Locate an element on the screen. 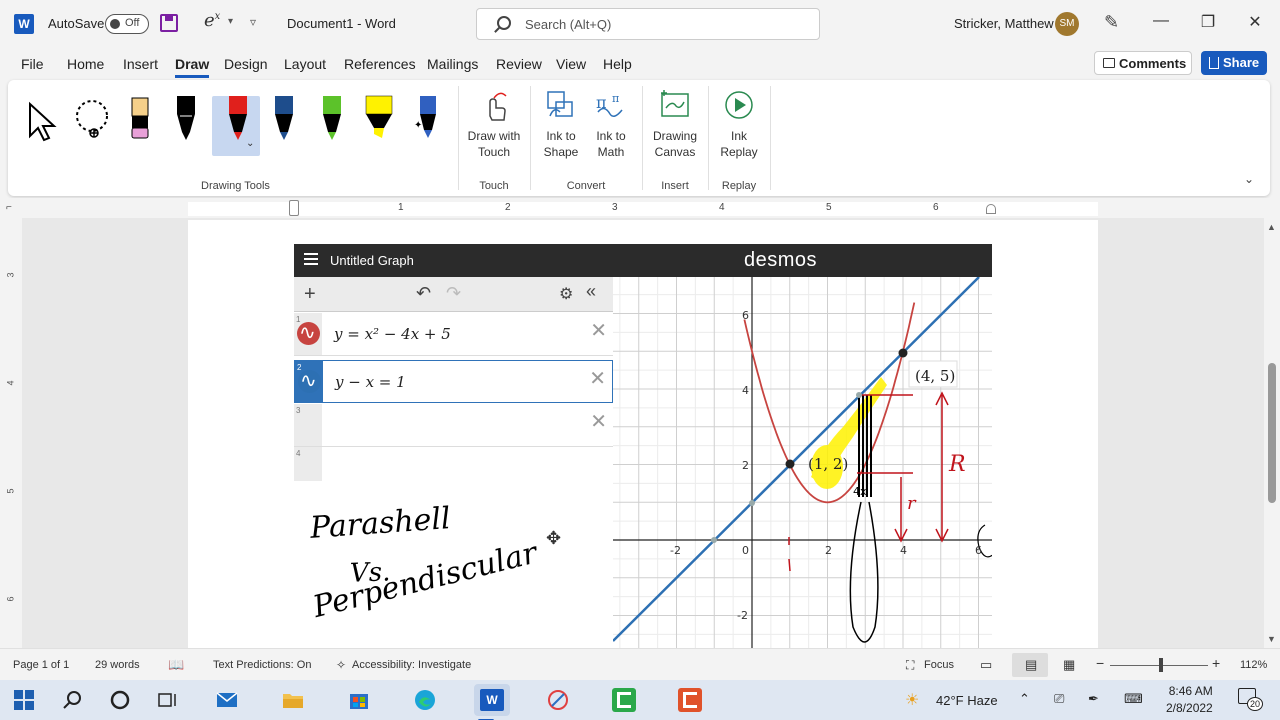 This screenshot has width=1280, height=720. search-icon is located at coordinates (72, 700).